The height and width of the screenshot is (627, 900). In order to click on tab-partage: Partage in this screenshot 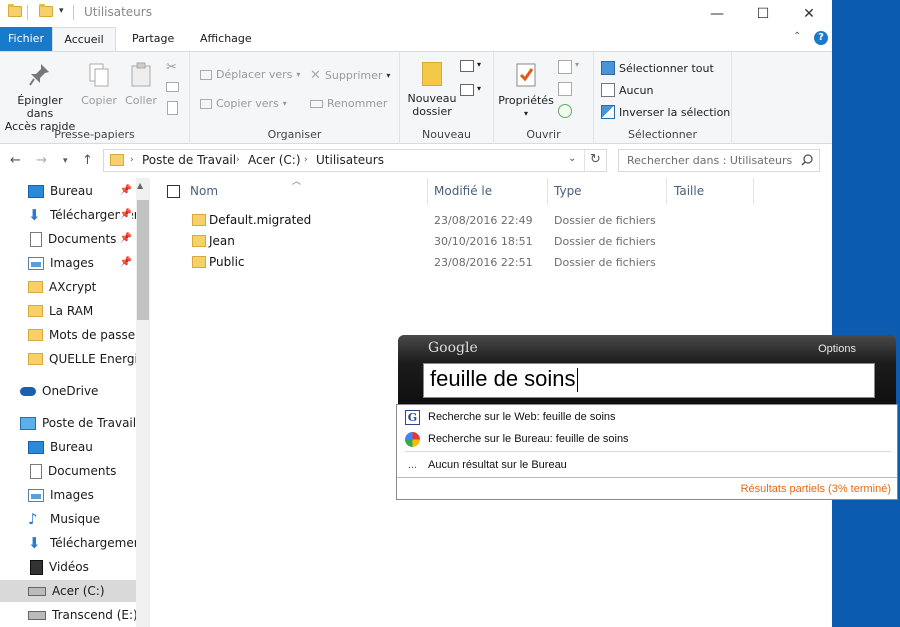, I will do `click(153, 39)`.